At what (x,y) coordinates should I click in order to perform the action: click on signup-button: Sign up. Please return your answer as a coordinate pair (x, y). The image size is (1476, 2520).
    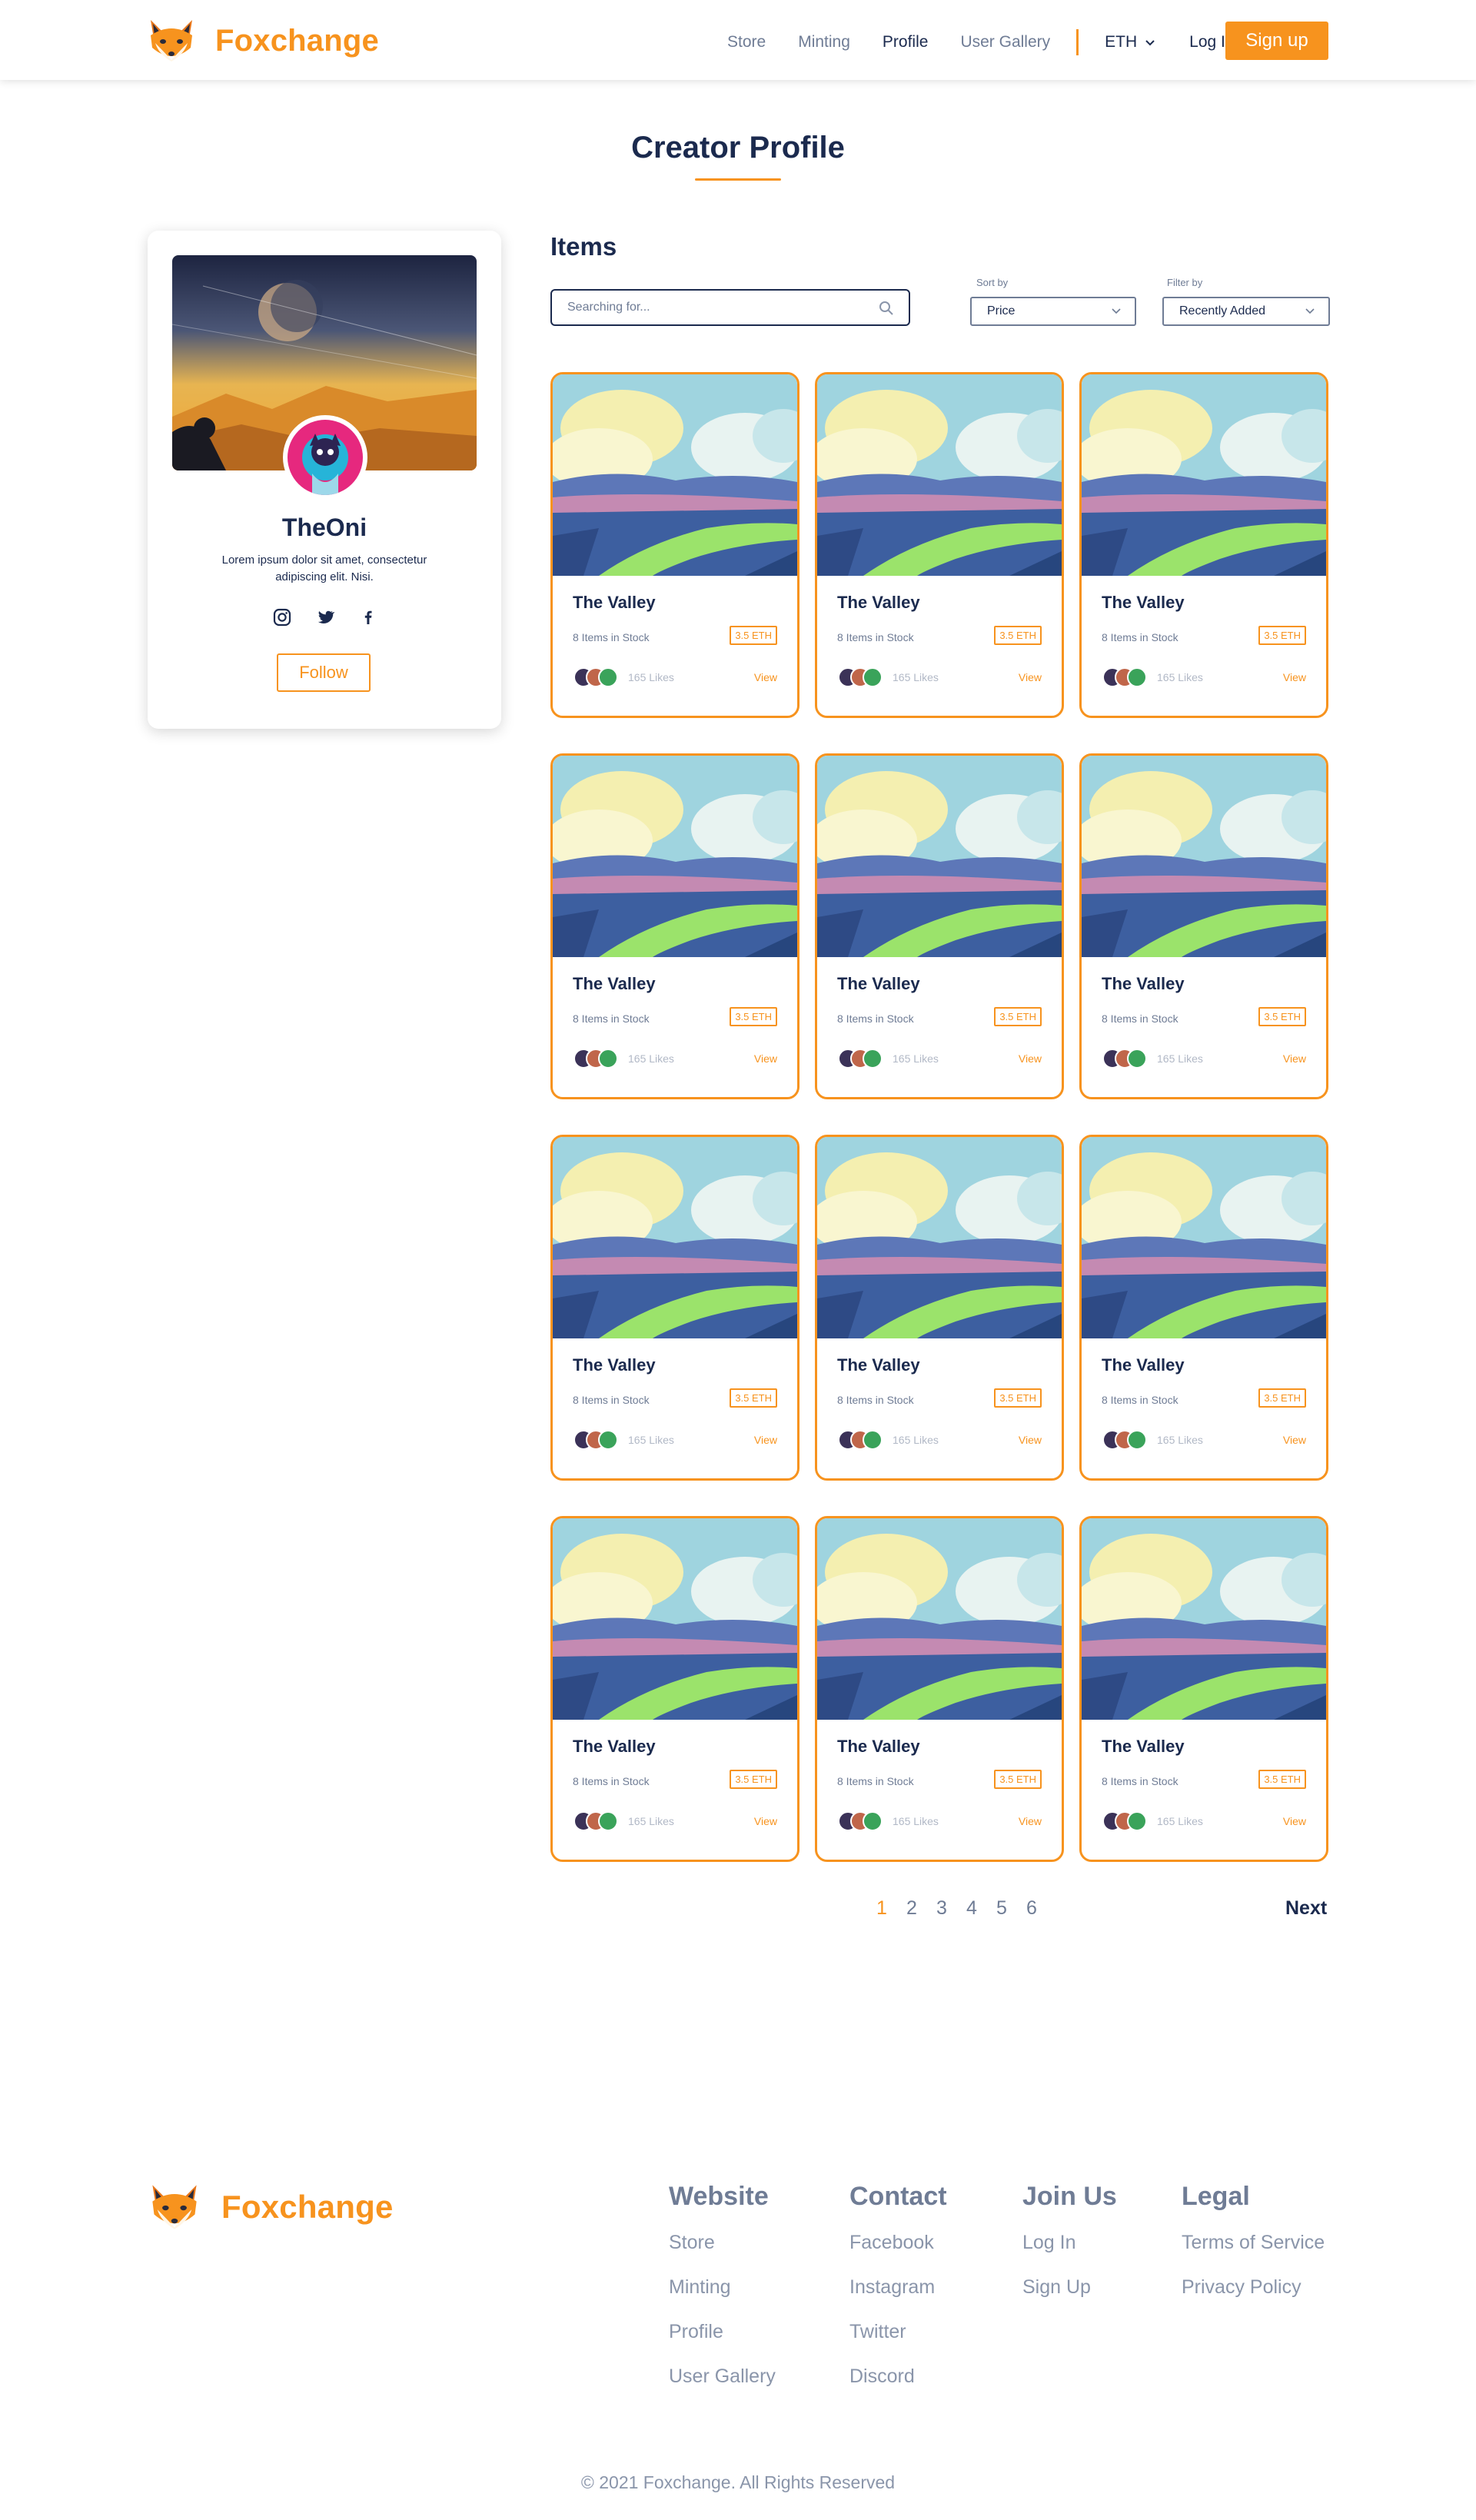
    Looking at the image, I should click on (1276, 41).